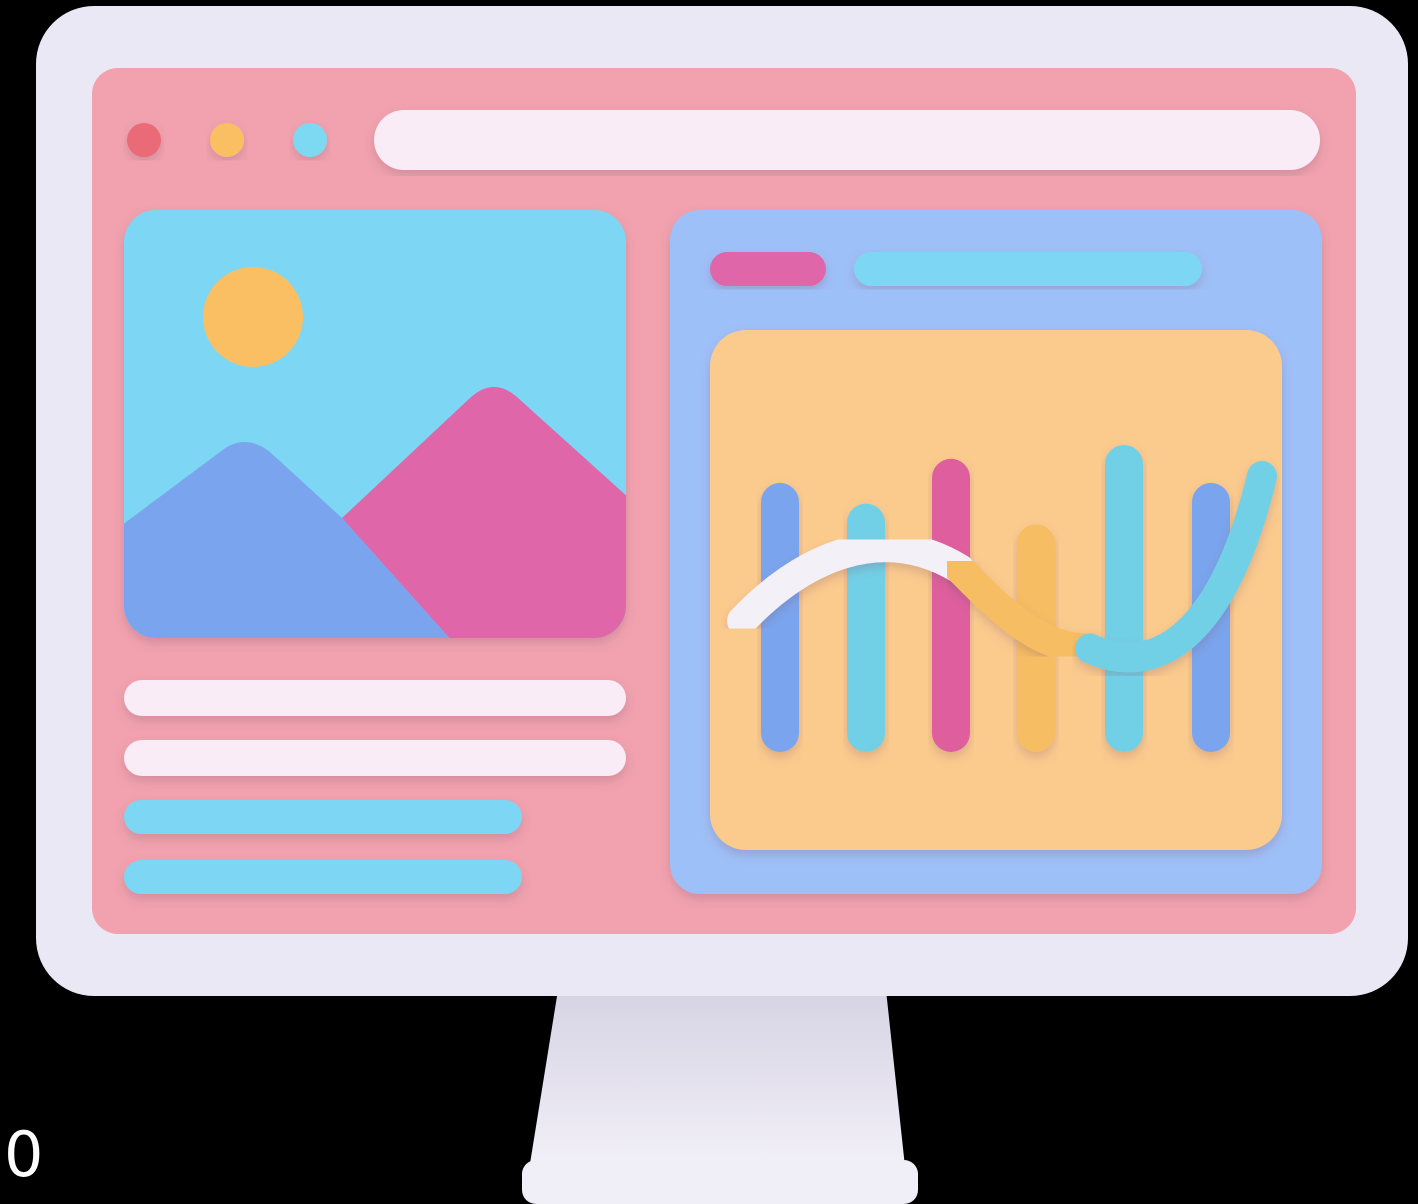  Describe the element at coordinates (847, 140) in the screenshot. I see `address-bar` at that location.